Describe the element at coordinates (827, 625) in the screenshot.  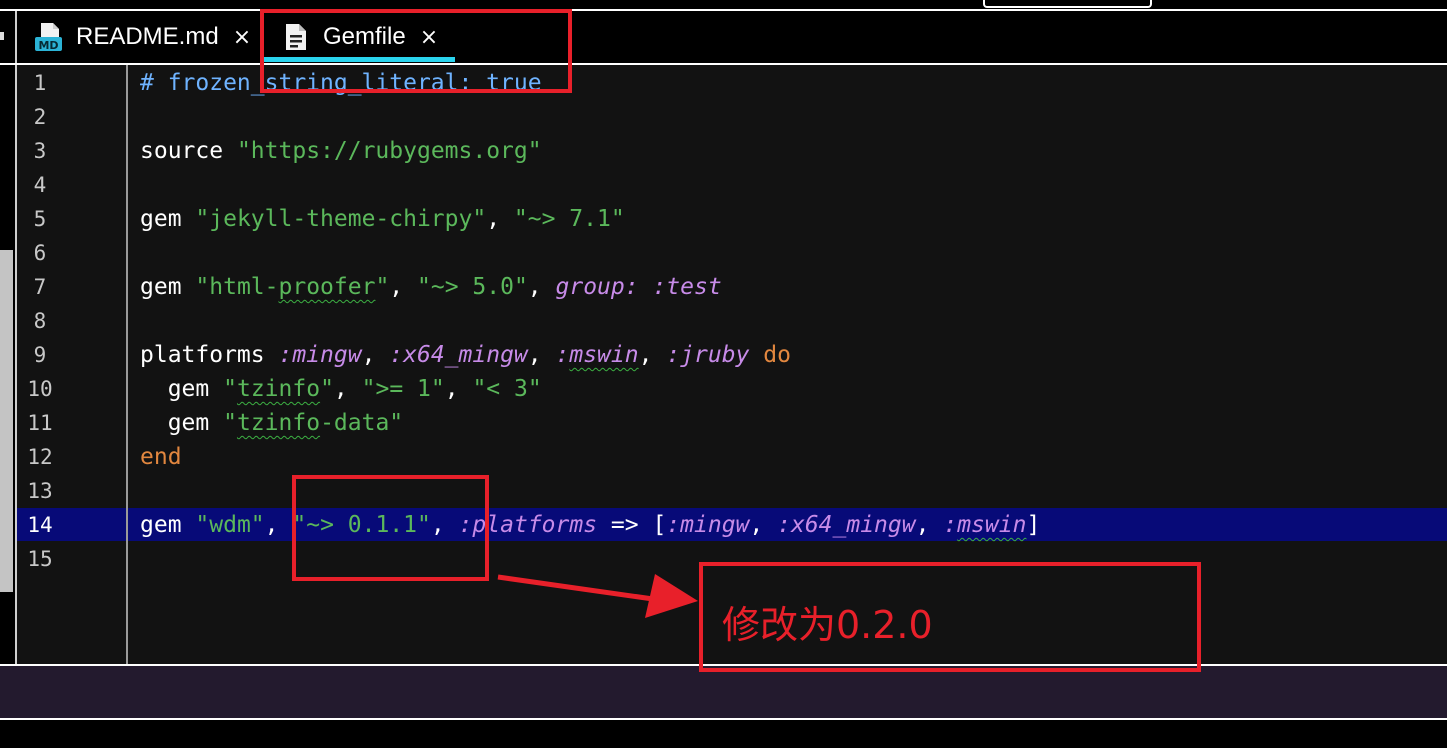
I see `annotation-note-text: 修改为0.2.0` at that location.